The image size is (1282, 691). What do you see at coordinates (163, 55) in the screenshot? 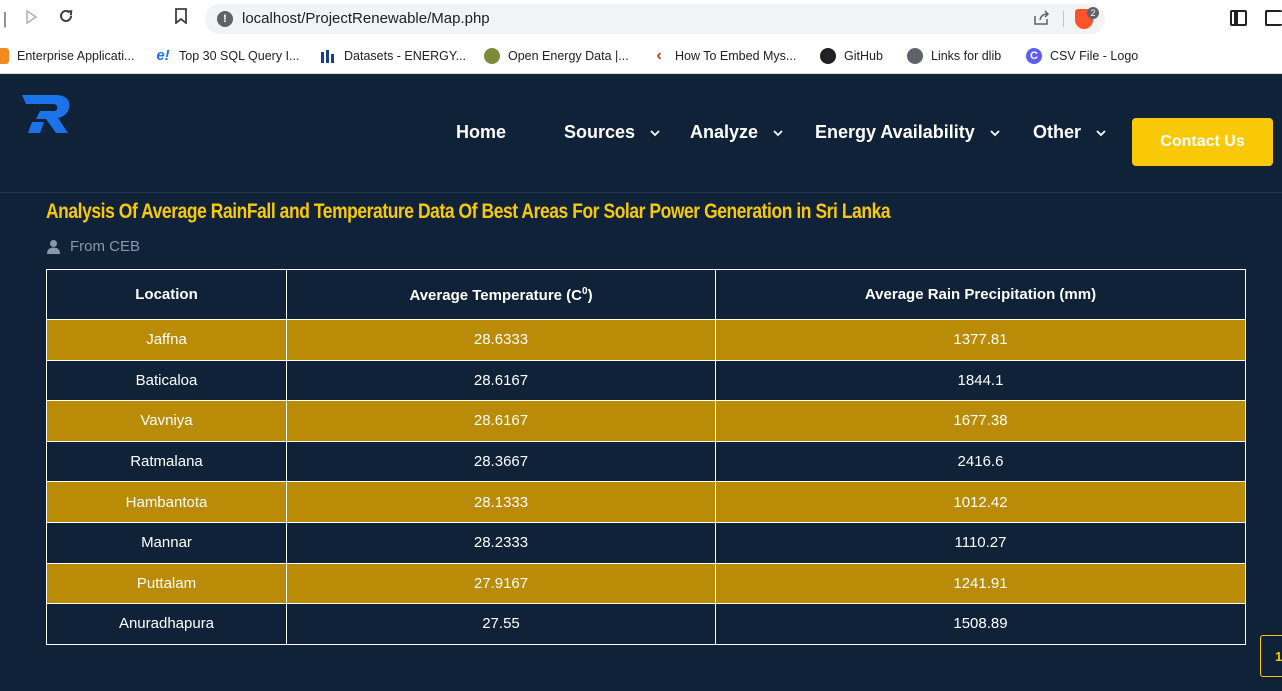
I see `edureka-icon: e!` at bounding box center [163, 55].